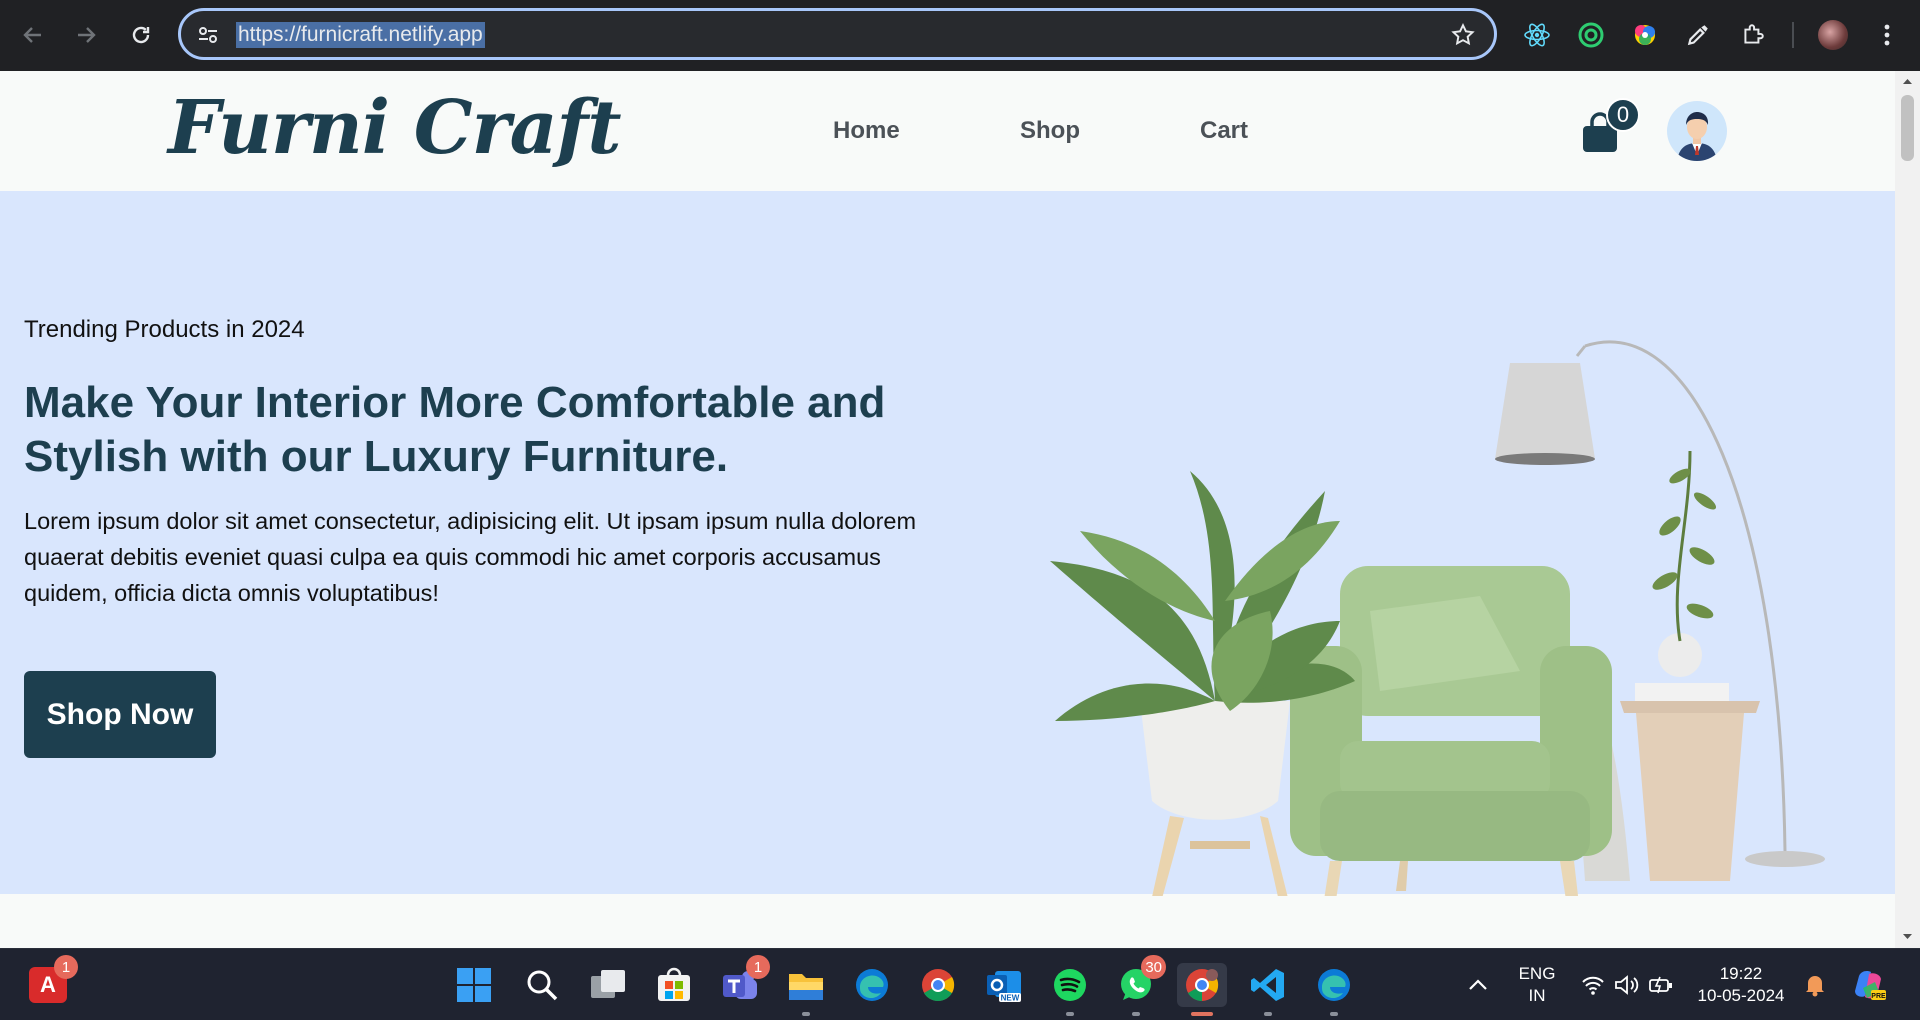 Image resolution: width=1920 pixels, height=1020 pixels. What do you see at coordinates (1202, 989) in the screenshot?
I see `chrome-profile-icon` at bounding box center [1202, 989].